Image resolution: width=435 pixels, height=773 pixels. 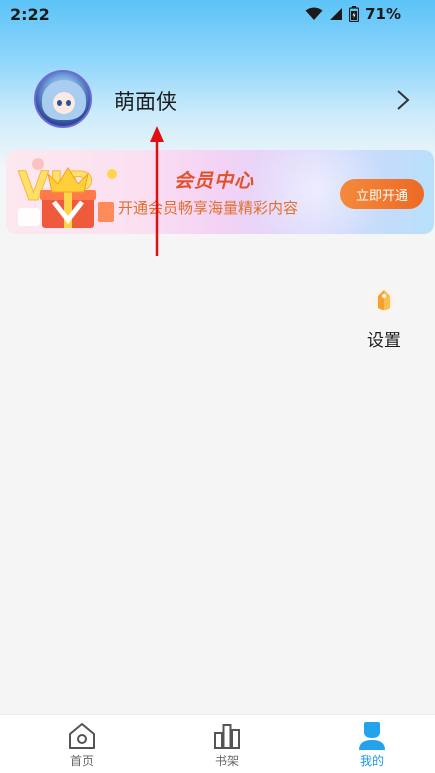 What do you see at coordinates (217, 15) in the screenshot?
I see `status-bar: 2:22 71%` at bounding box center [217, 15].